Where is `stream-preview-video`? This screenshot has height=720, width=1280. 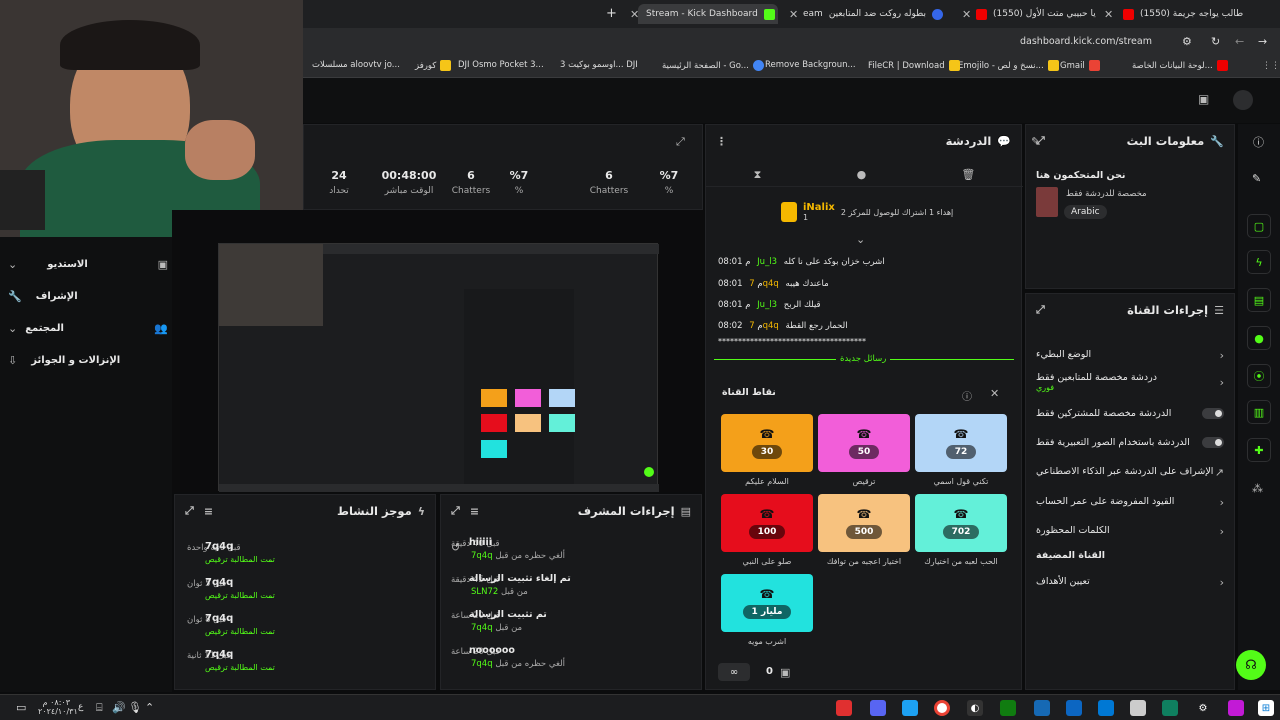
stream-preview-video is located at coordinates (438, 367).